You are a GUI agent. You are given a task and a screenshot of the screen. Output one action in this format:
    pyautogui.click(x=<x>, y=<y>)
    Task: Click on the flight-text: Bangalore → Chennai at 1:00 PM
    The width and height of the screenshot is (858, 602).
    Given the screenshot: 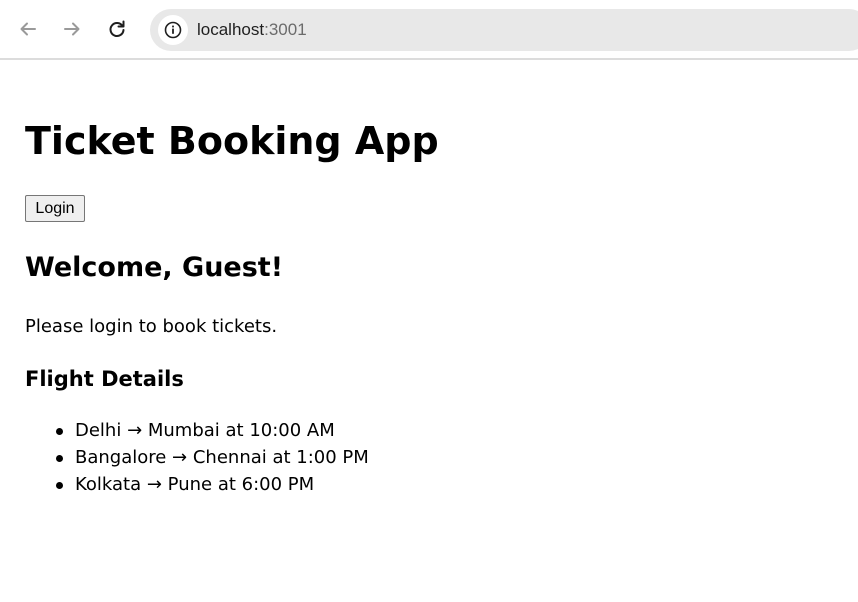 What is the action you would take?
    pyautogui.click(x=222, y=457)
    